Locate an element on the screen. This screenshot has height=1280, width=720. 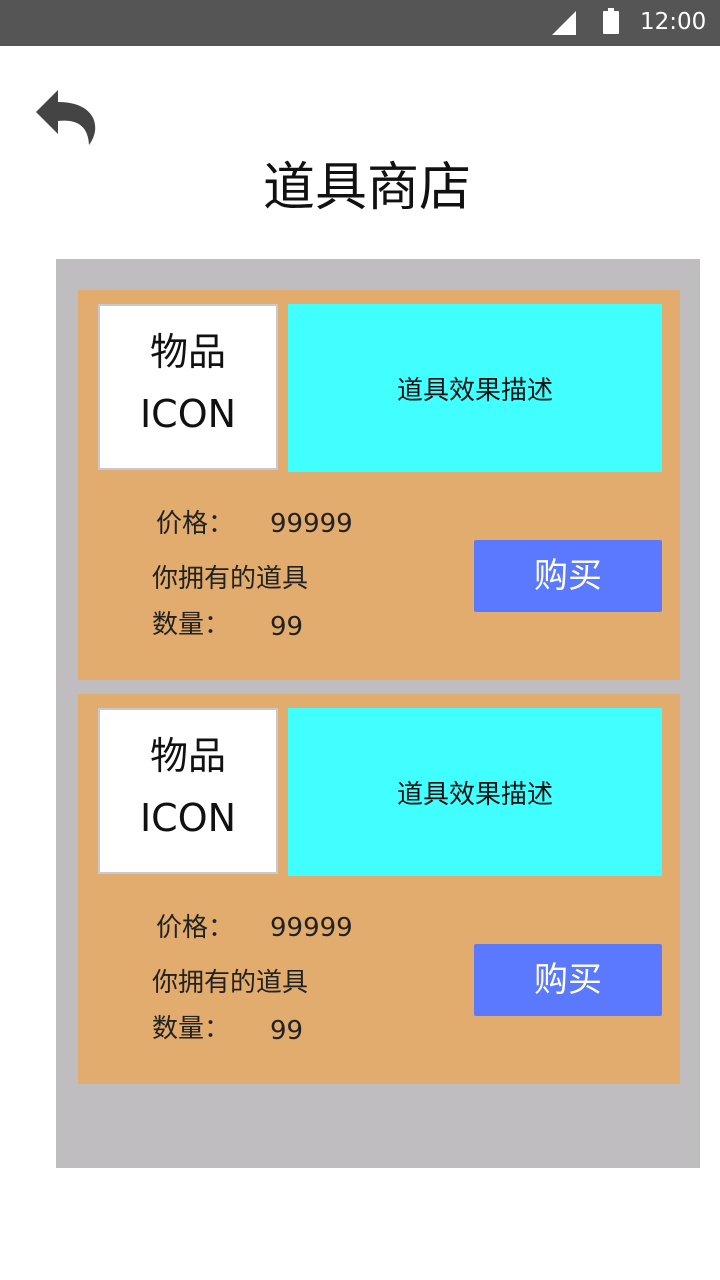
battery-icon is located at coordinates (611, 21).